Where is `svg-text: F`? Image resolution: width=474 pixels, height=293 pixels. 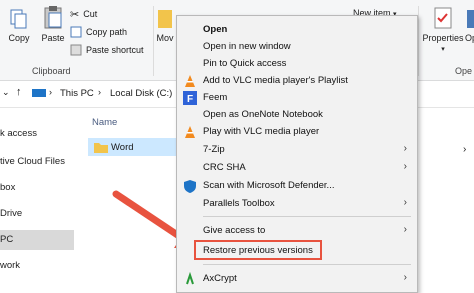
svg-text: F is located at coordinates (190, 99).